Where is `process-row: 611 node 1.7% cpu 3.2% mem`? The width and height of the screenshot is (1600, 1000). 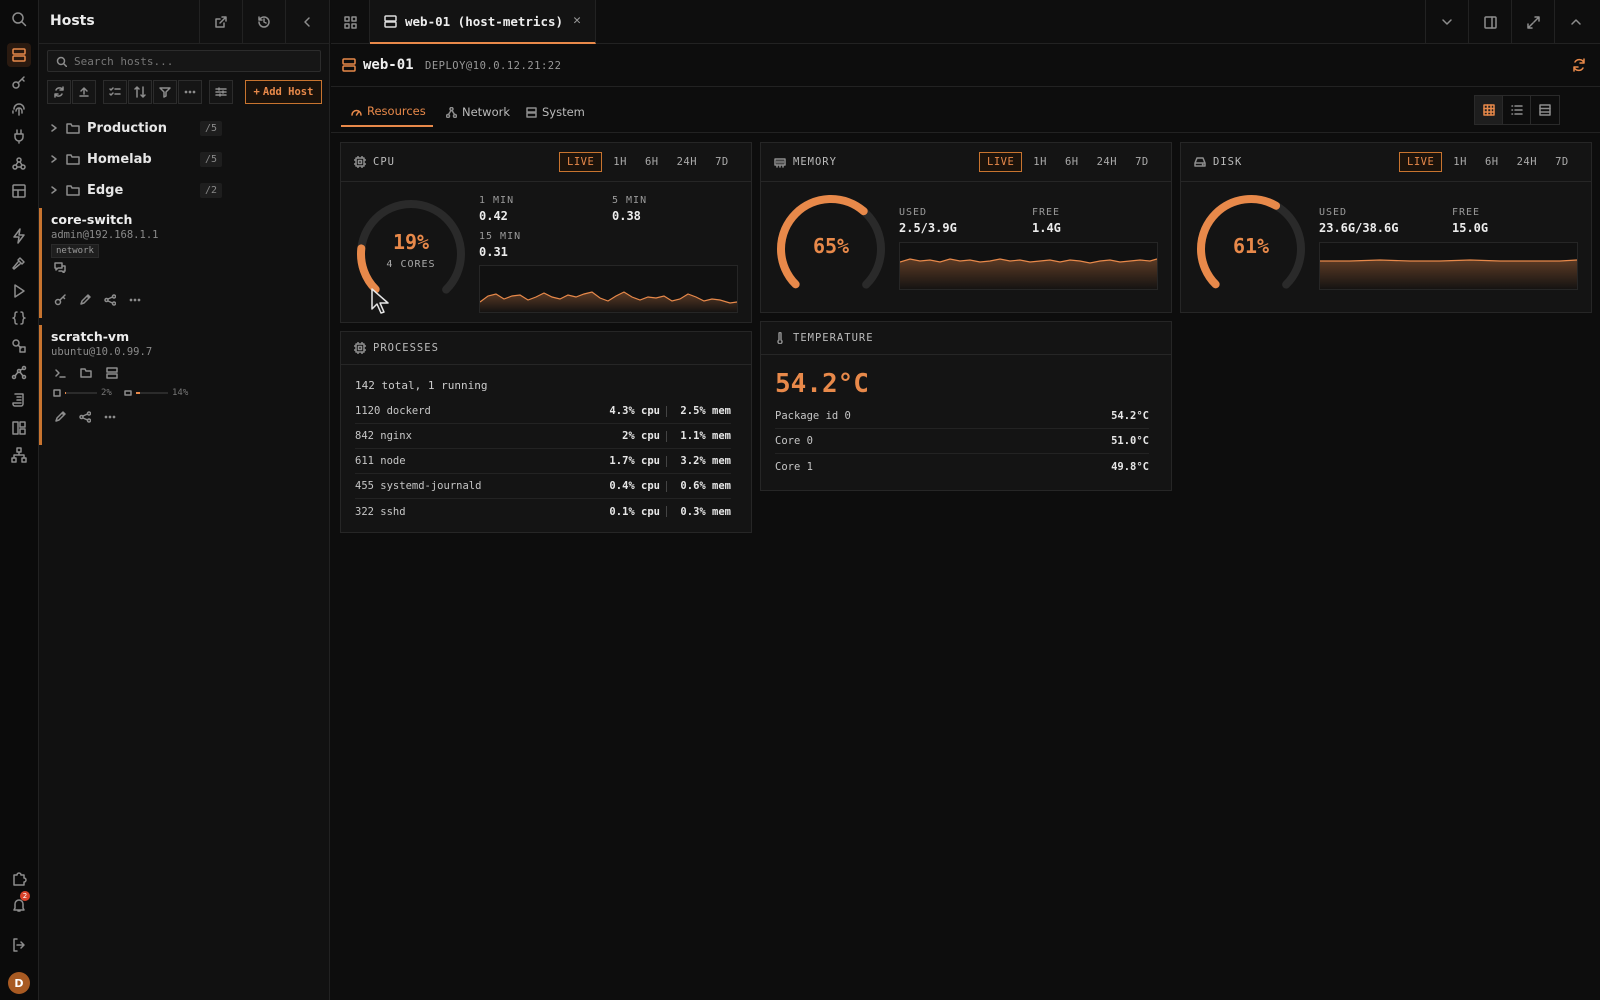 process-row: 611 node 1.7% cpu 3.2% mem is located at coordinates (543, 461).